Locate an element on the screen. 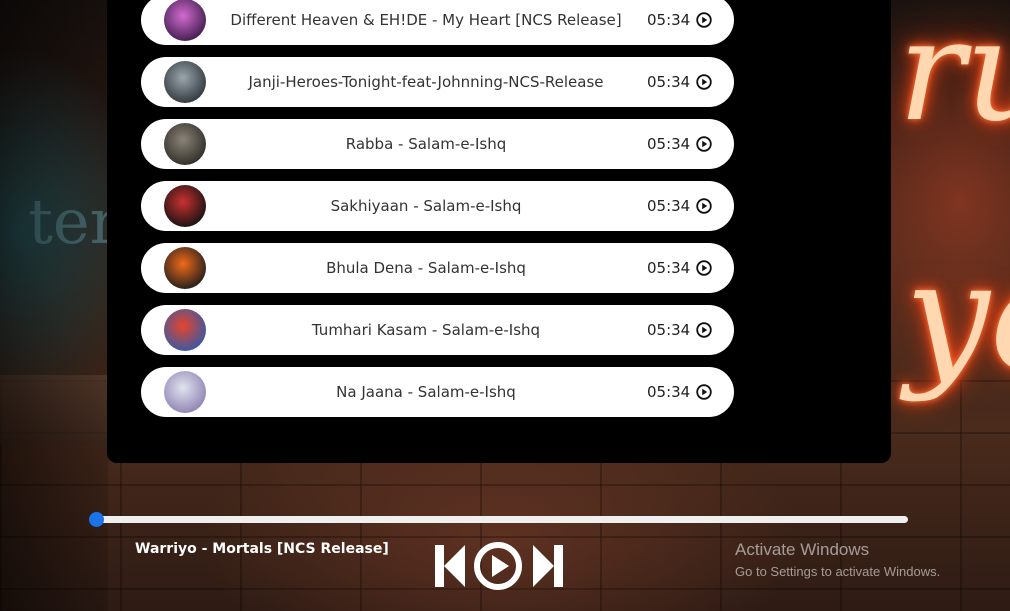  skip-previous-icon is located at coordinates (450, 566).